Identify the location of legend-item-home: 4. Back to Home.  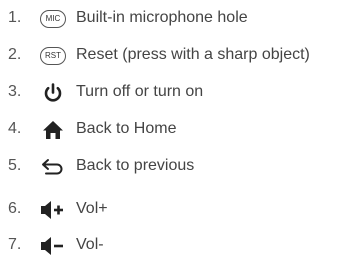
(176, 130).